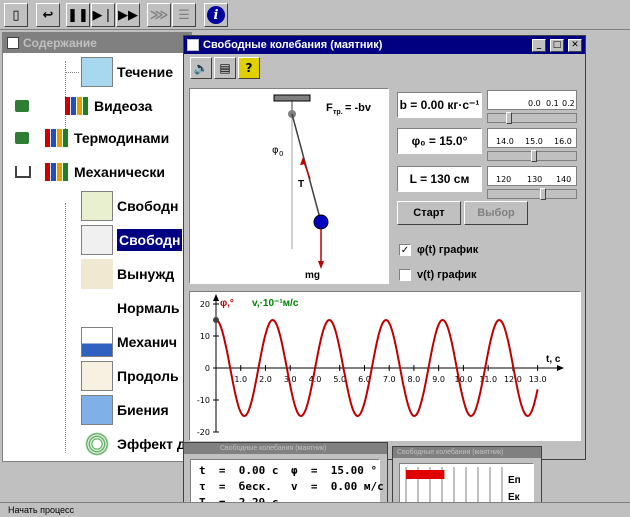  I want to click on tree-line, so click(65, 328).